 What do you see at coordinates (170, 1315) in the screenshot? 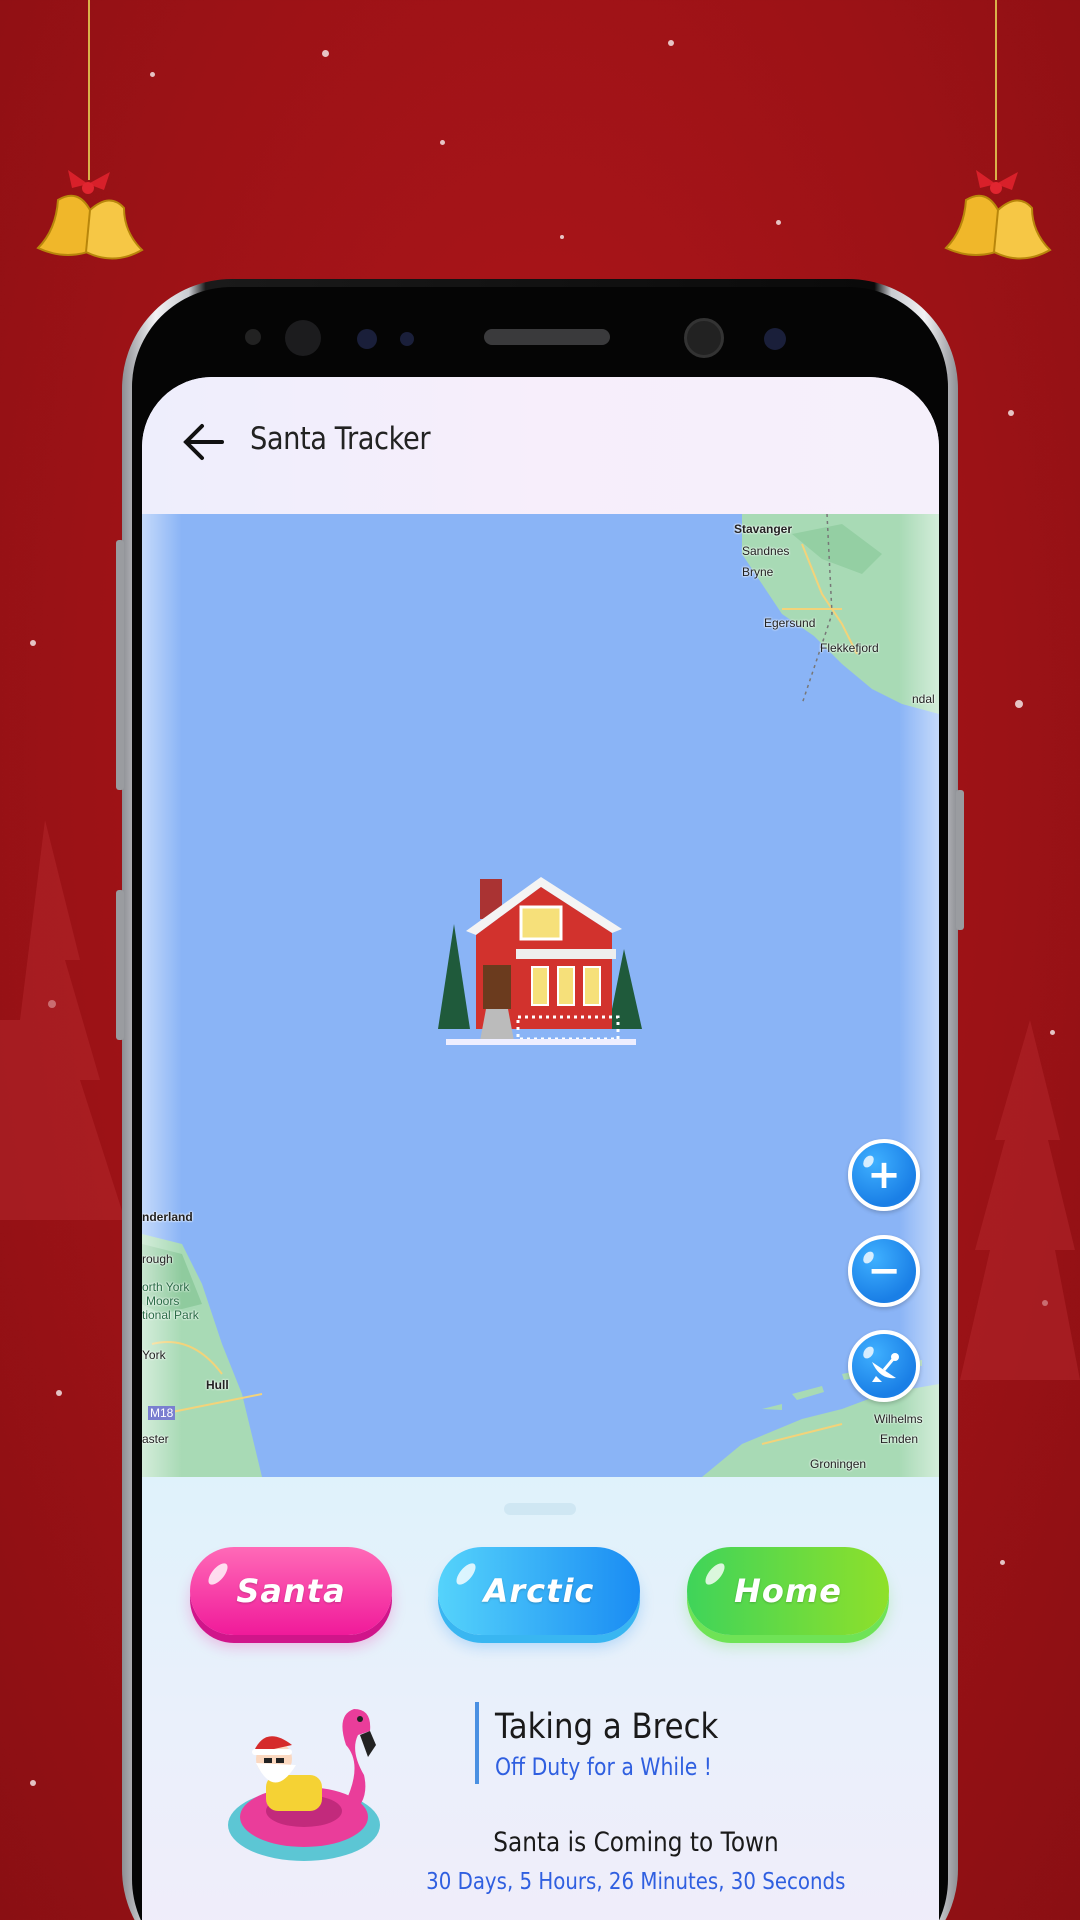
I see `map-label: tional Park` at bounding box center [170, 1315].